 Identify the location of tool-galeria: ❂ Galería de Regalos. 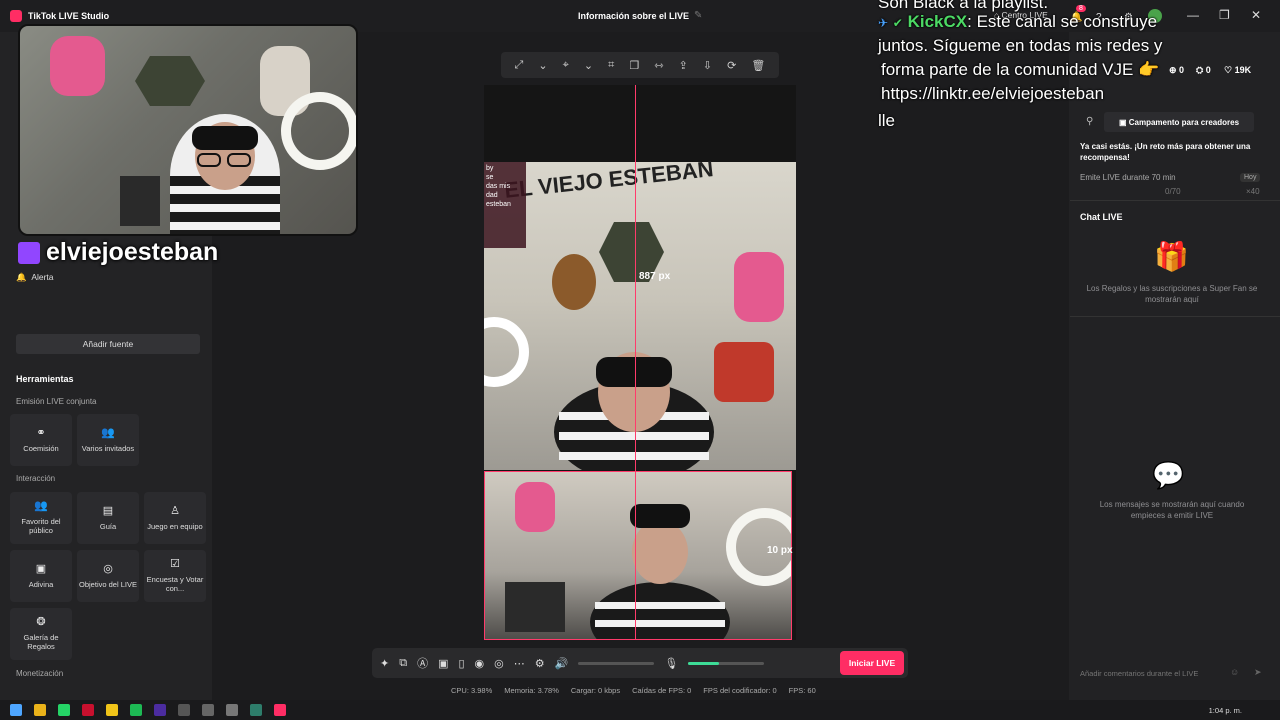
(41, 634).